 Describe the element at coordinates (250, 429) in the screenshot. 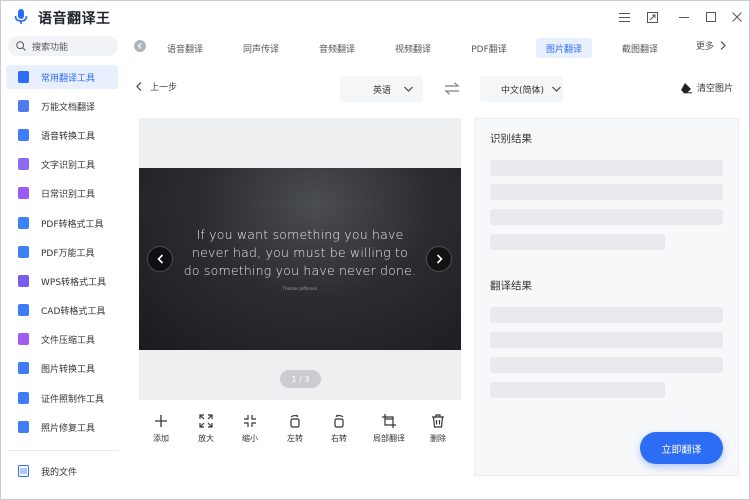

I see `zoom-out-button: 缩小` at that location.